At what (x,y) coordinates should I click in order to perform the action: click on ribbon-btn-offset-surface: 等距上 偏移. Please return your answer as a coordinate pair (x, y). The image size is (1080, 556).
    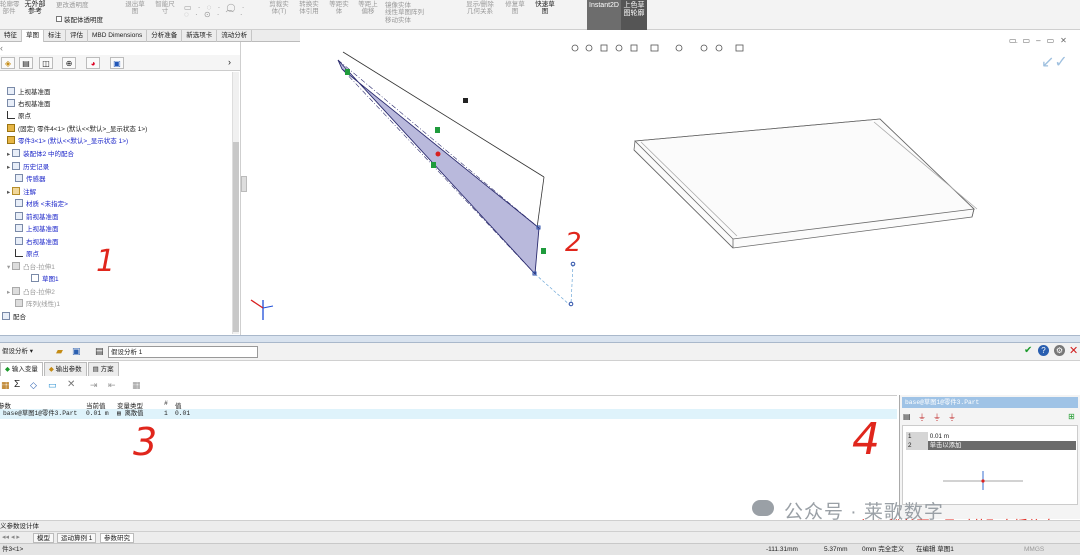
    Looking at the image, I should click on (368, 8).